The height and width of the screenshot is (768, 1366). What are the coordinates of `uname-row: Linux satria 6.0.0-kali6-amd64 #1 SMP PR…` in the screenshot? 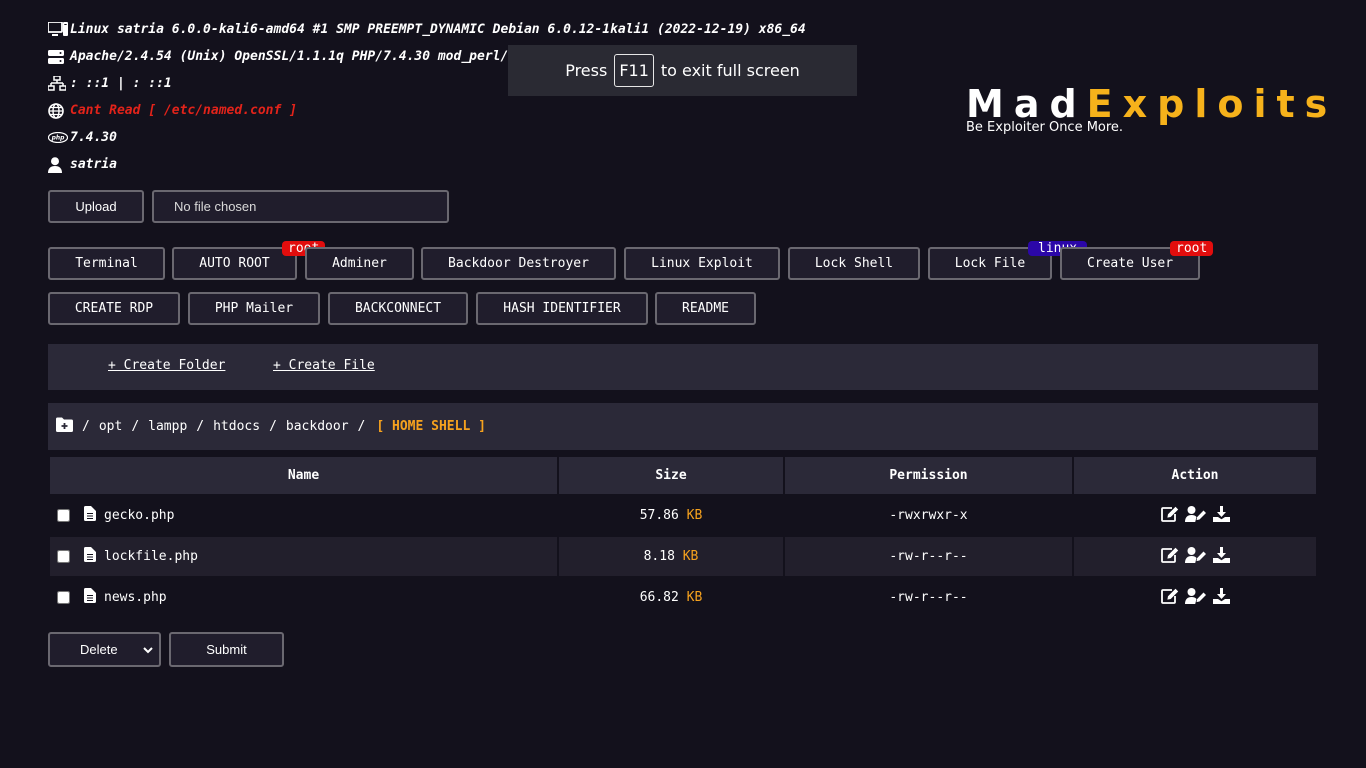 It's located at (427, 29).